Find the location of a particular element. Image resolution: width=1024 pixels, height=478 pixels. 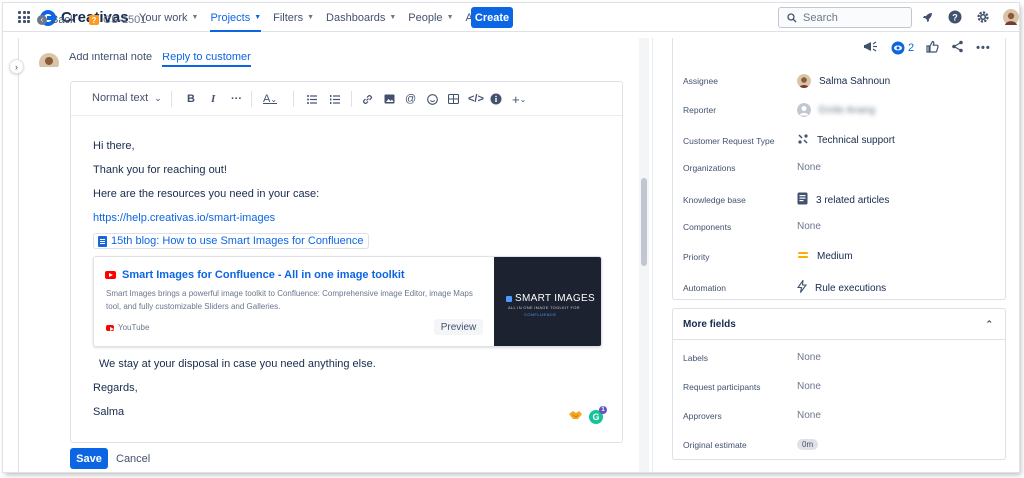

create-button: Create is located at coordinates (492, 17).